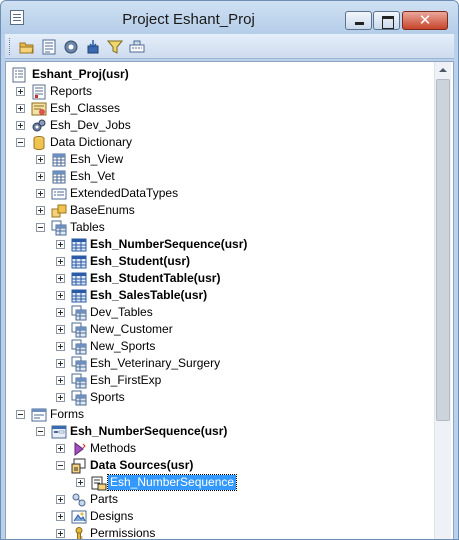  Describe the element at coordinates (216, 532) in the screenshot. I see `tree-node-permissions: Permissions` at that location.